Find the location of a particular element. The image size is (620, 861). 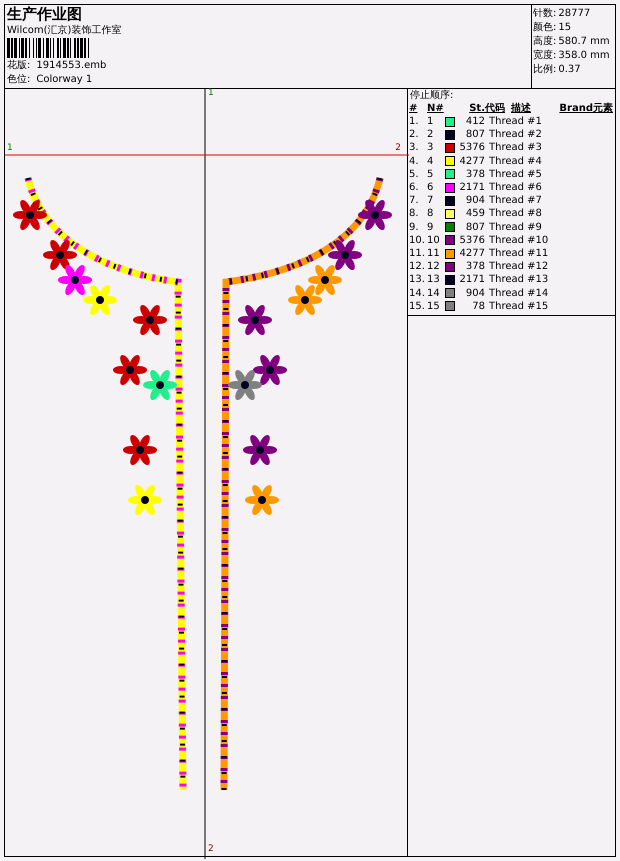

barcode-icon is located at coordinates (49, 48).